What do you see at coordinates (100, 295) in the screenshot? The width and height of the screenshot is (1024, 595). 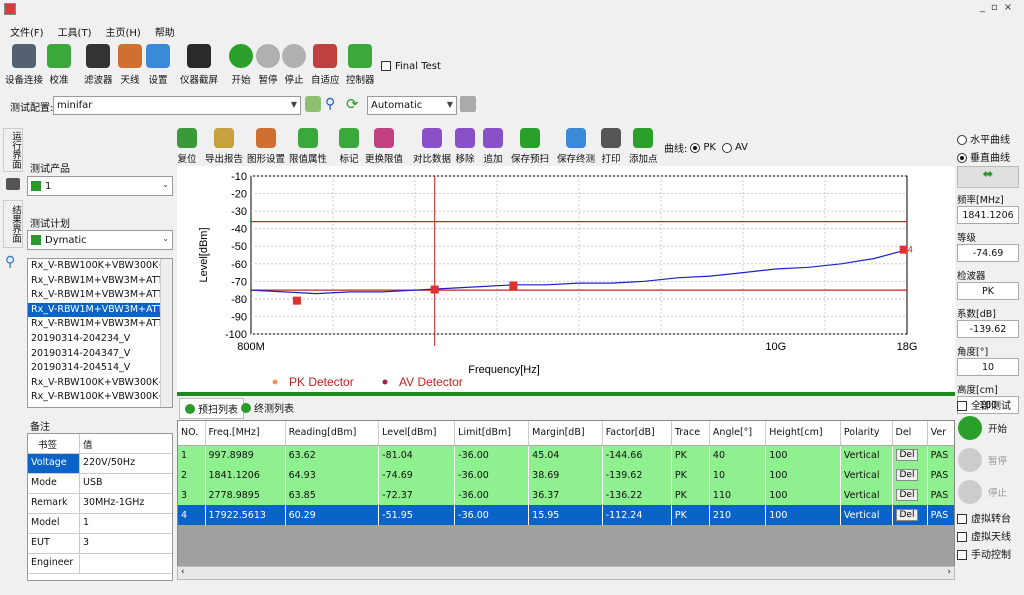 I see `list-item: Rx_V-RBW1M+VBW3M+ATT_(` at bounding box center [100, 295].